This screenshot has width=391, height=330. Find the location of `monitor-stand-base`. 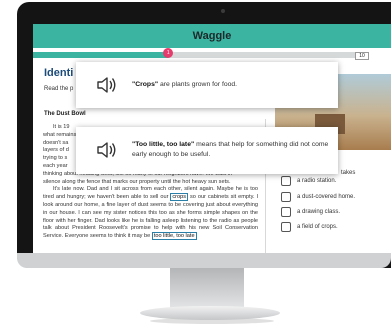

monitor-stand-base is located at coordinates (210, 313).